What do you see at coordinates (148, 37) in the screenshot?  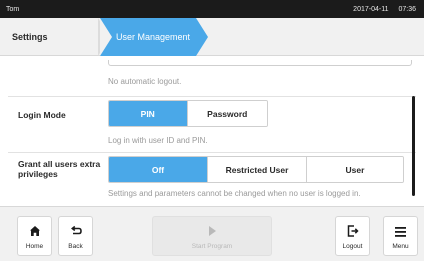 I see `breadcrumb-user-management: User Management` at bounding box center [148, 37].